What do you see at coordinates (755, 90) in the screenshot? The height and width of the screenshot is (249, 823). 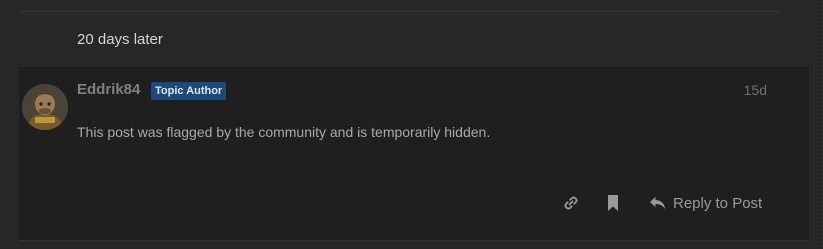 I see `post-date: 15d` at bounding box center [755, 90].